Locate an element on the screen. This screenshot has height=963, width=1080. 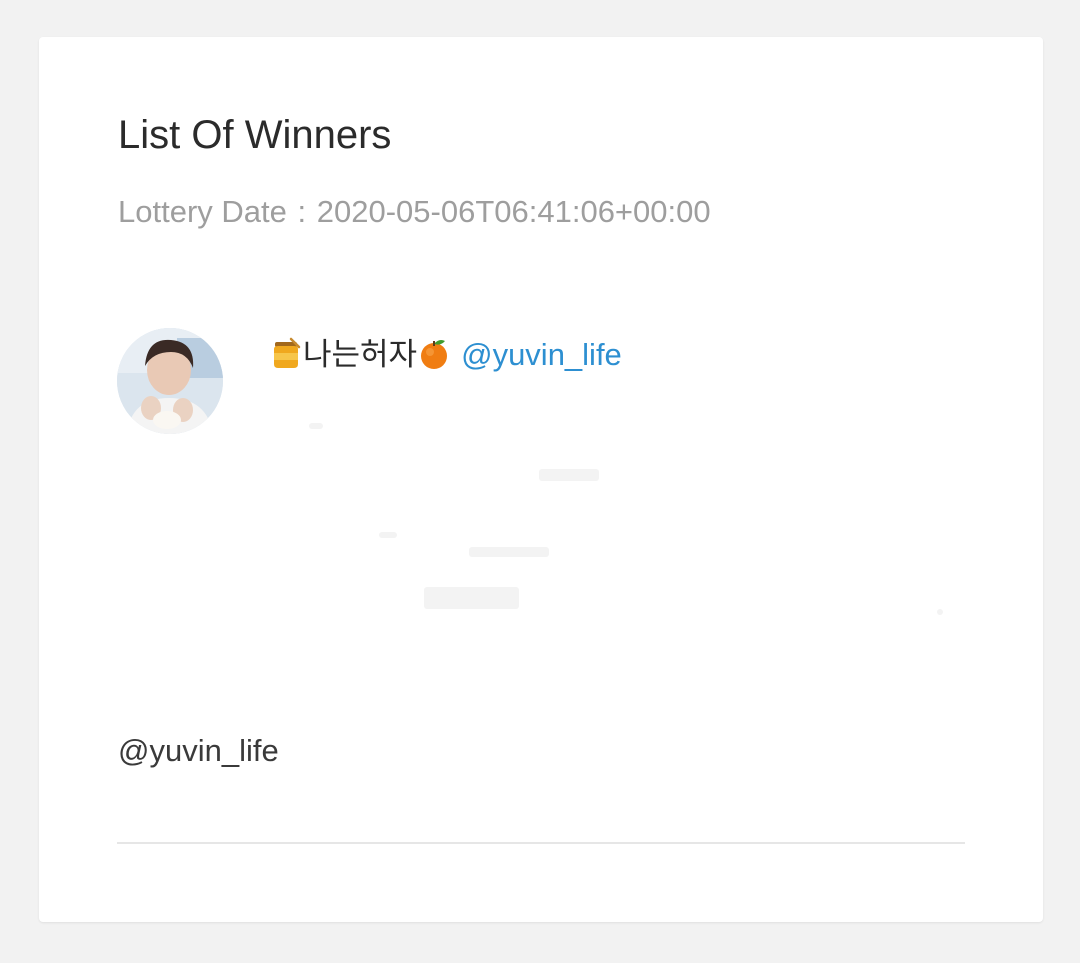
lottery-date-label: Lottery Date is located at coordinates (202, 211).